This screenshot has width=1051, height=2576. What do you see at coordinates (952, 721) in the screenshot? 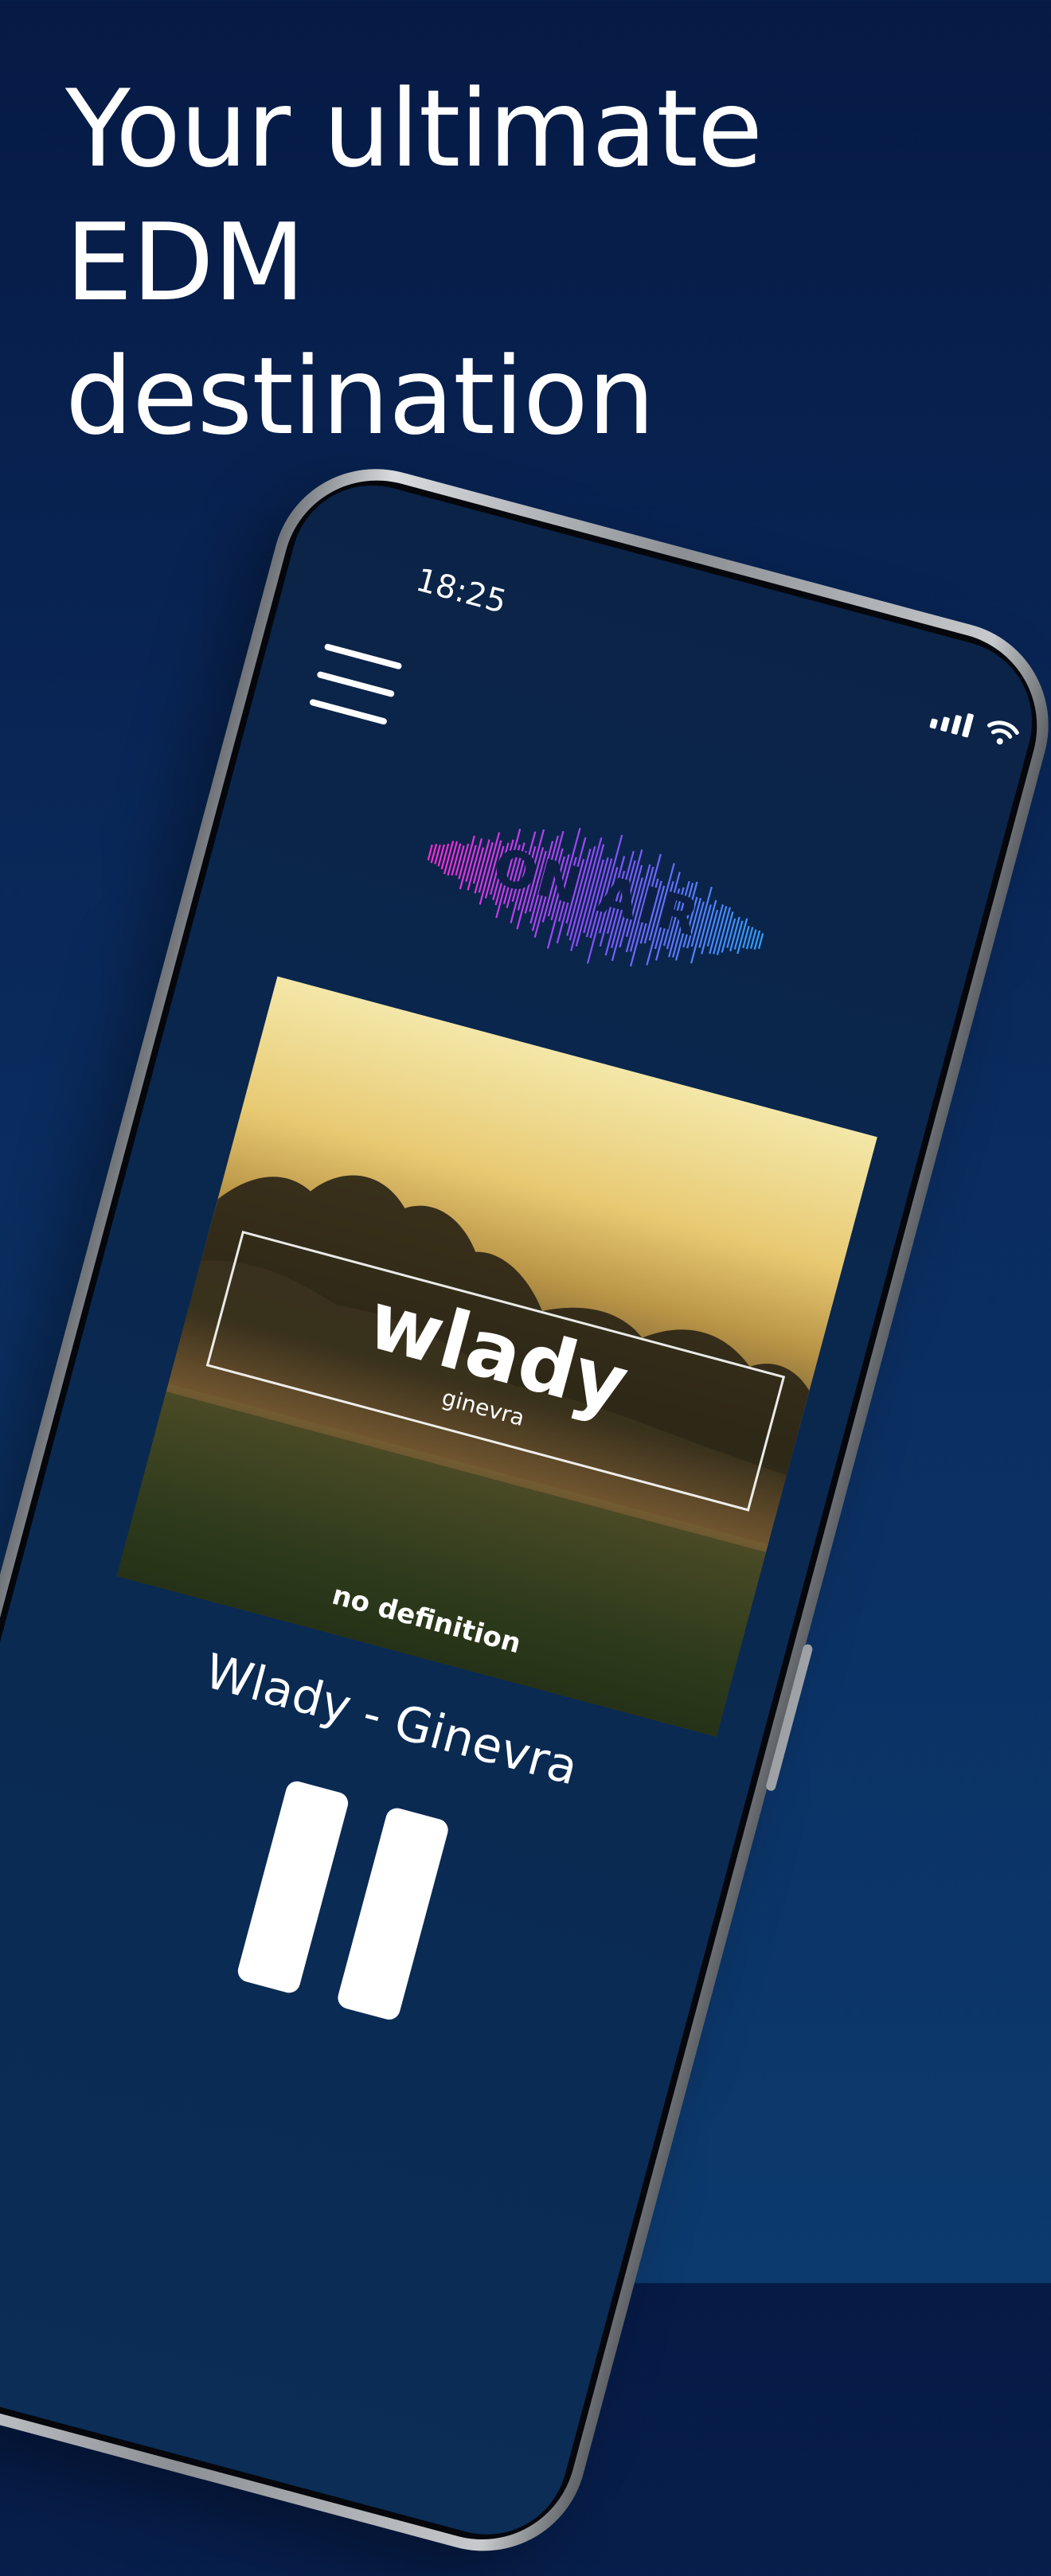
I see `signal-icon` at bounding box center [952, 721].